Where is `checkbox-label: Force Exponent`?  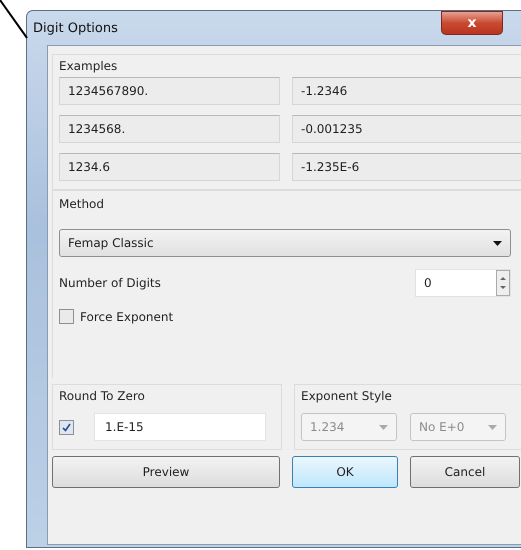 checkbox-label: Force Exponent is located at coordinates (127, 317).